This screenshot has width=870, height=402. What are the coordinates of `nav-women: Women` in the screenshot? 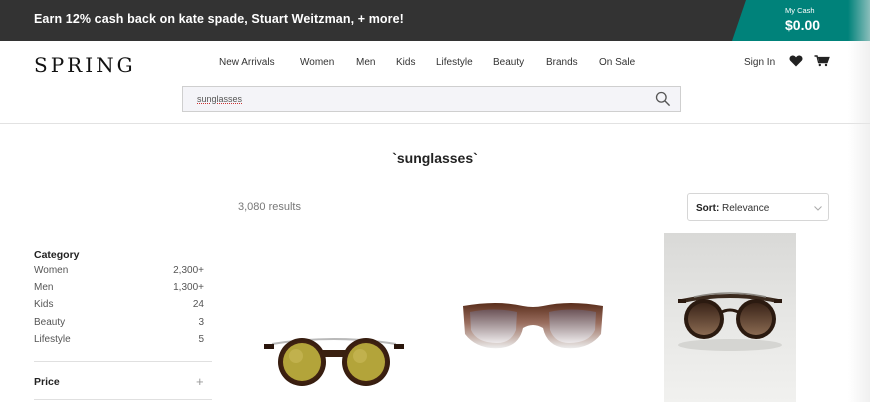 It's located at (317, 62).